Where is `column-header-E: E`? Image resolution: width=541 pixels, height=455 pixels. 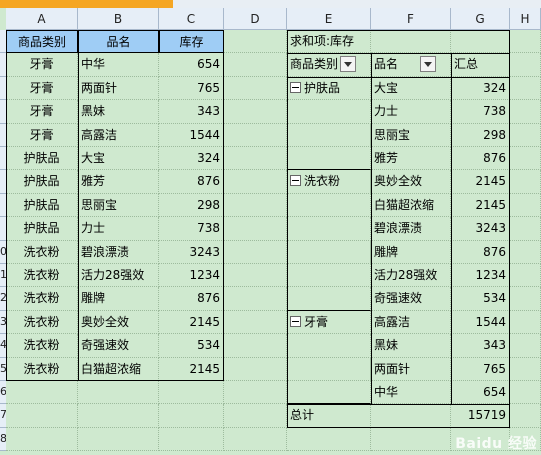 column-header-E: E is located at coordinates (329, 19).